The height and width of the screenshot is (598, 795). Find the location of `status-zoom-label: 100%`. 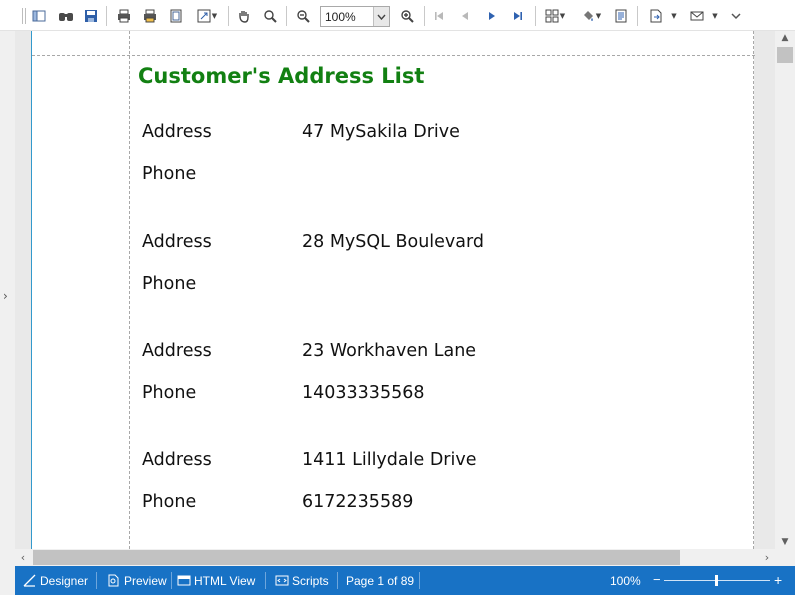

status-zoom-label: 100% is located at coordinates (625, 580).